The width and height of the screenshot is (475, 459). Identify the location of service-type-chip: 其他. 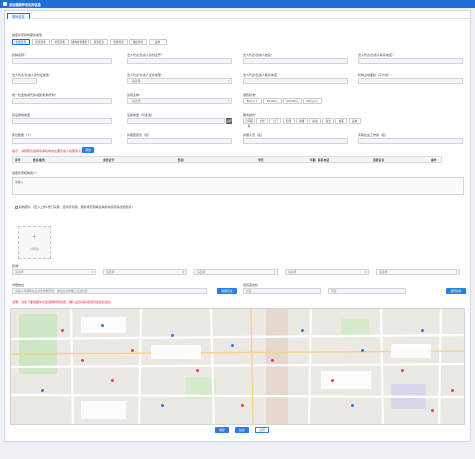
(157, 42).